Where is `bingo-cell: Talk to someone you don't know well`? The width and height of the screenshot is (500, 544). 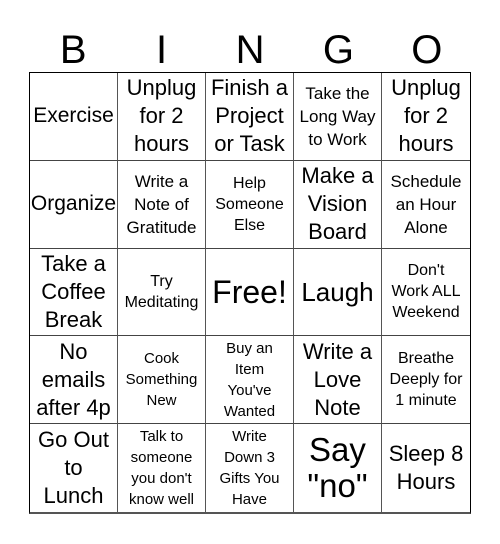
bingo-cell: Talk to someone you don't know well is located at coordinates (162, 468).